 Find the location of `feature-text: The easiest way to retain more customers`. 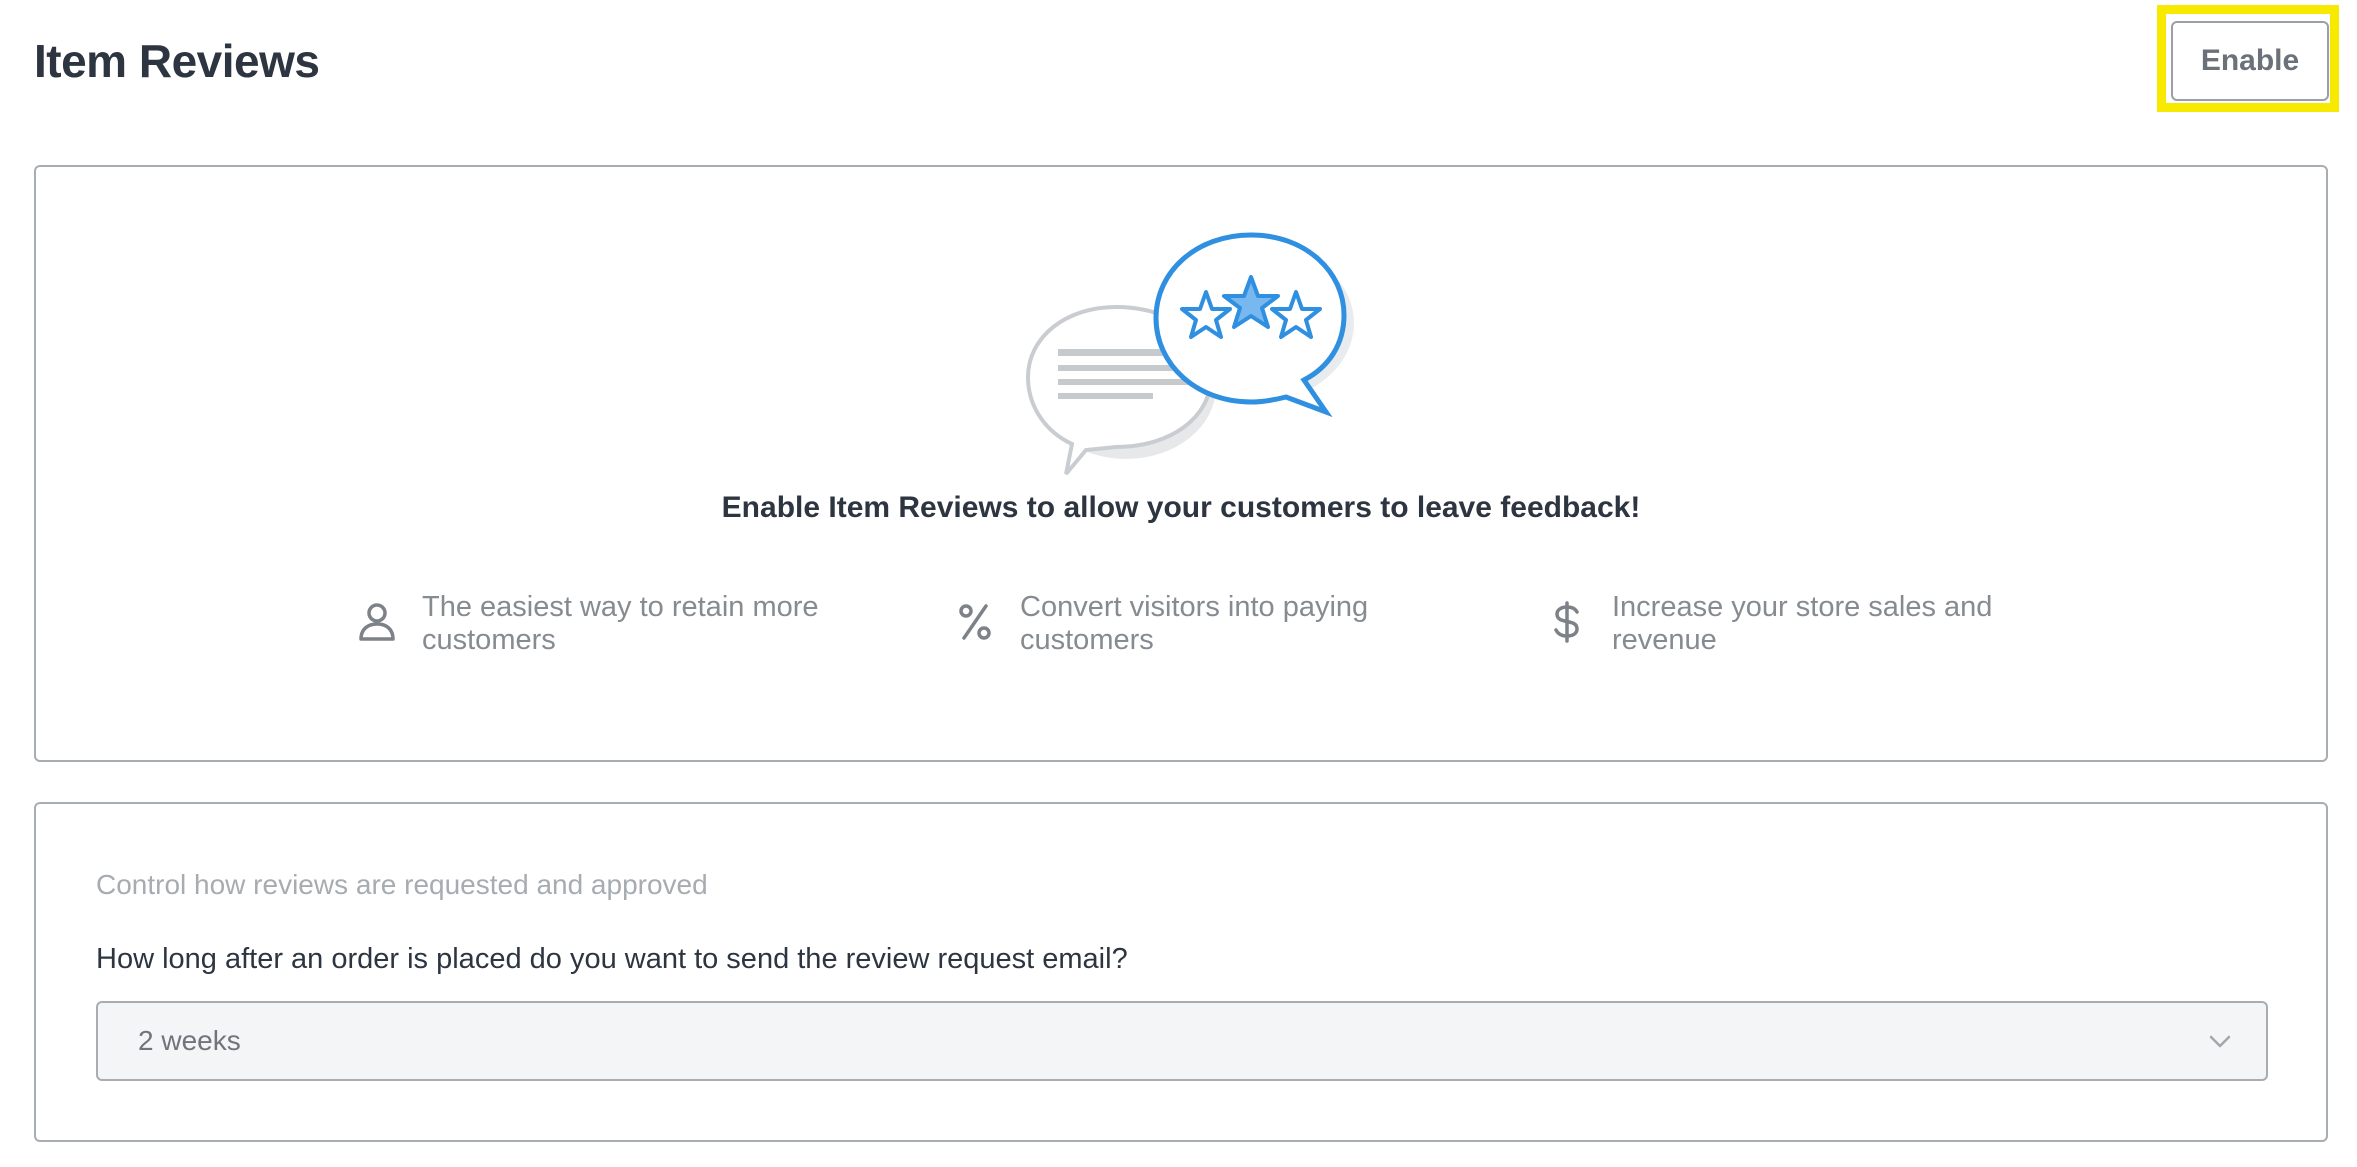

feature-text: The easiest way to retain more customers is located at coordinates (620, 623).